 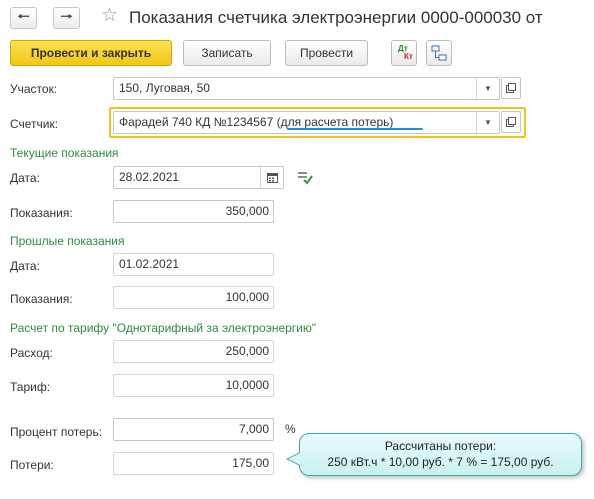 I want to click on forward-button: 🠒, so click(x=66, y=18).